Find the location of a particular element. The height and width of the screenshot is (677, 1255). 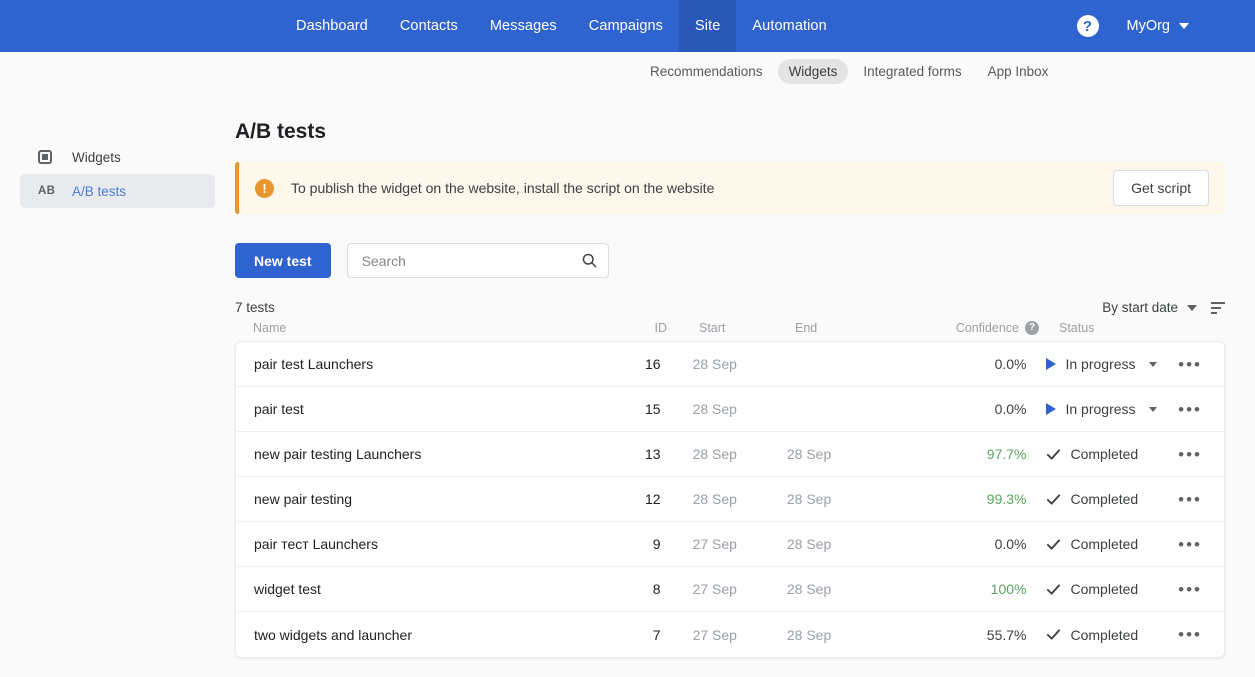

cell-confidence: 55.7% is located at coordinates (1006, 634).